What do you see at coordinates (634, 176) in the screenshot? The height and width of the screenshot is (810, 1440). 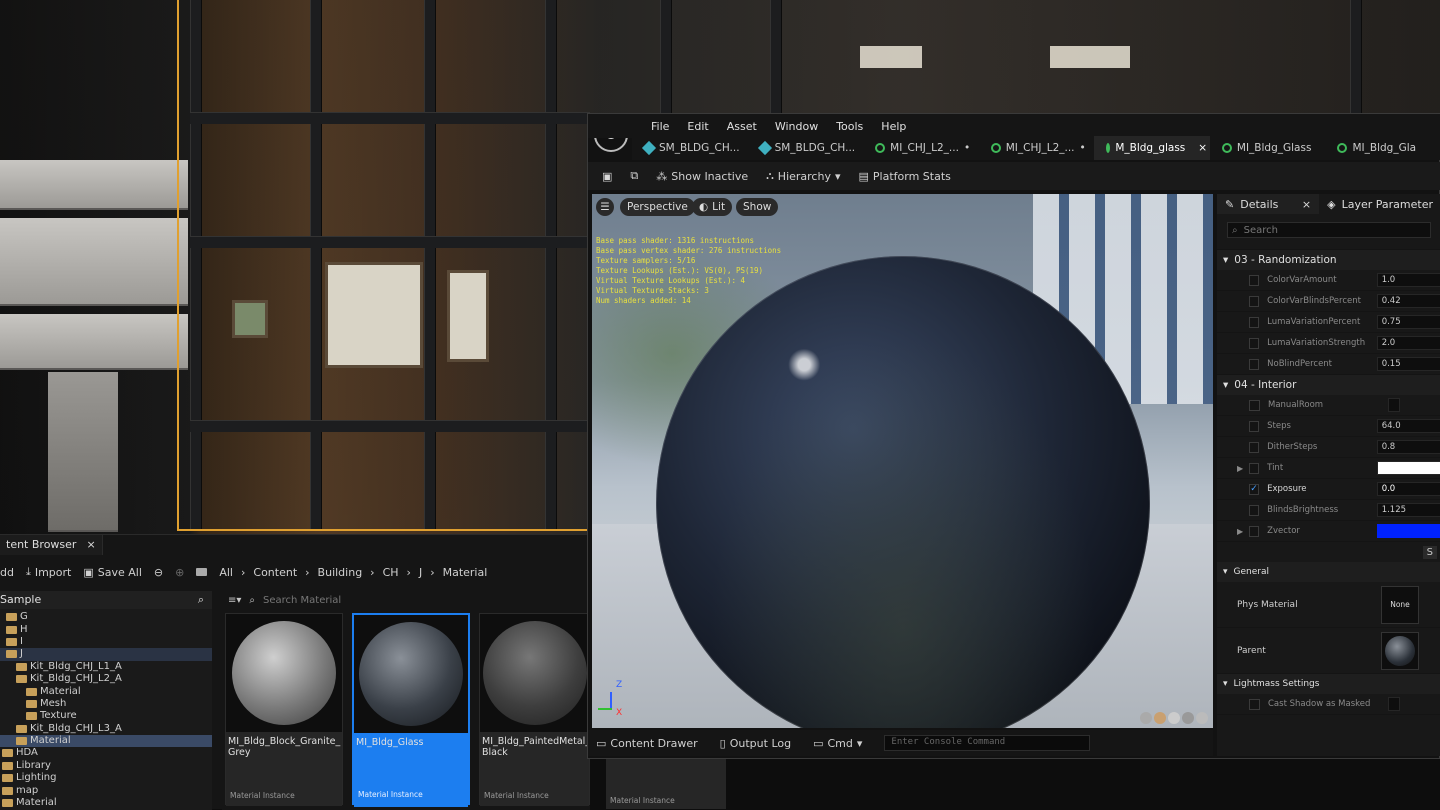 I see `browse-icon: ⧉` at bounding box center [634, 176].